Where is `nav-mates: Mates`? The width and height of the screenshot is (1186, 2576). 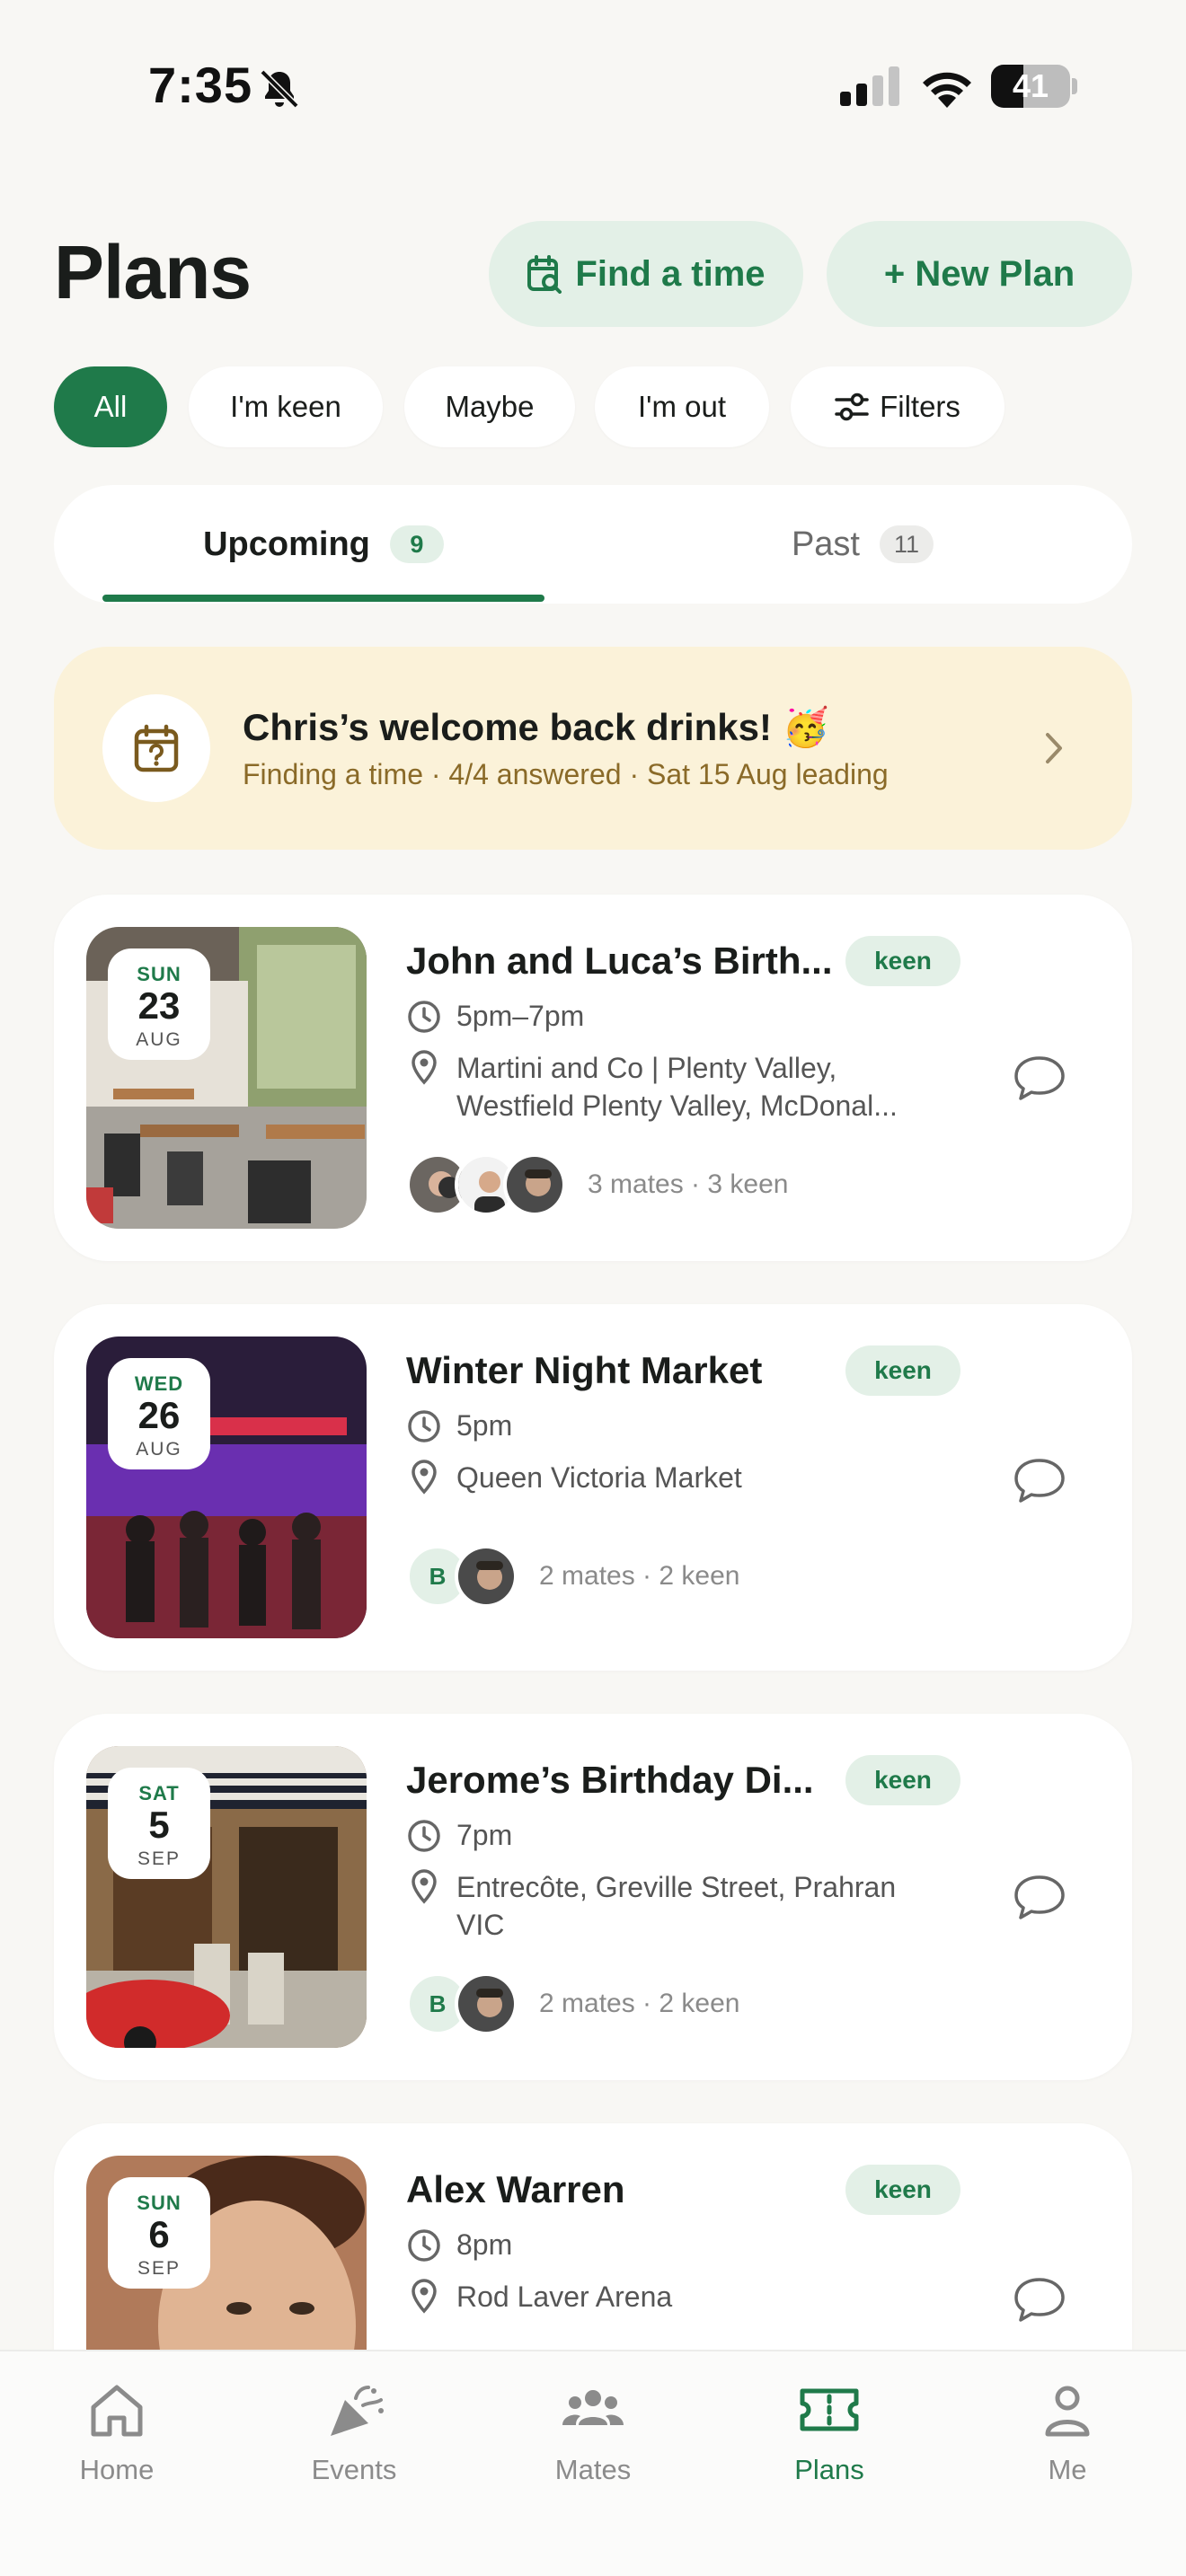
nav-mates: Mates is located at coordinates (593, 2432).